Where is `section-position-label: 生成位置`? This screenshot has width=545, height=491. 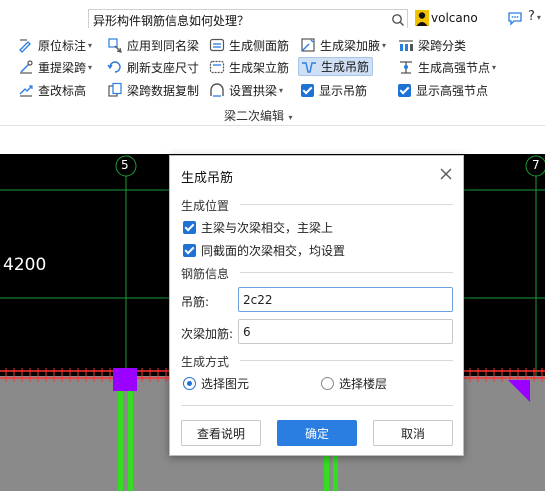 section-position-label: 生成位置 is located at coordinates (205, 206).